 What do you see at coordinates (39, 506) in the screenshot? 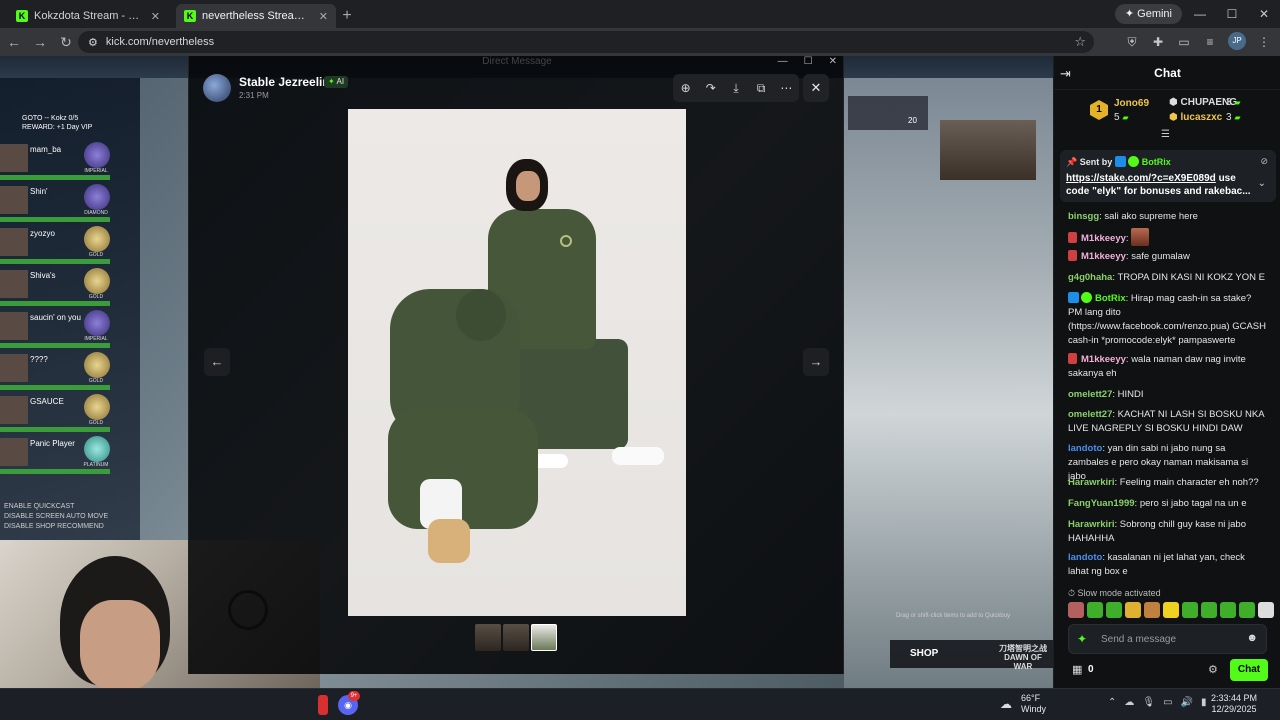
I see `quickcast-option: ENABLE QUICKCAST` at bounding box center [39, 506].